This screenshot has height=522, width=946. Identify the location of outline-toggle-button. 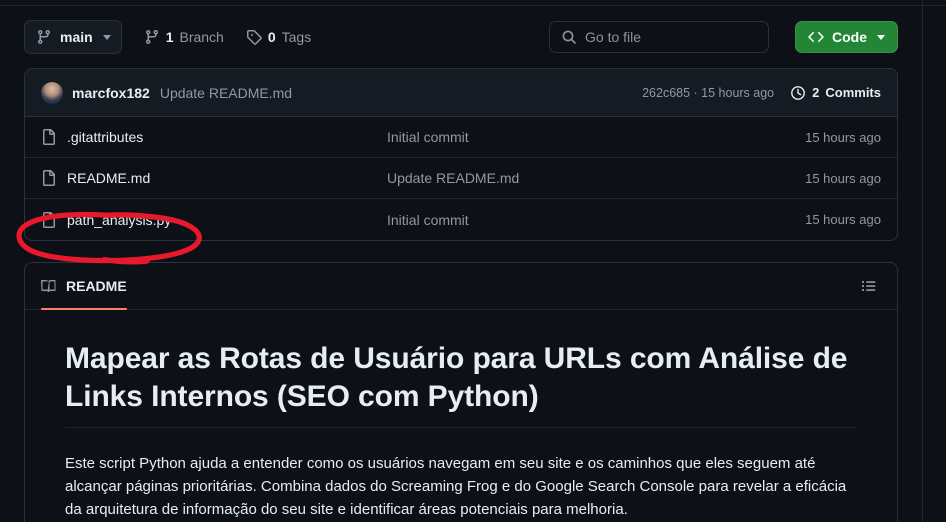
(869, 286).